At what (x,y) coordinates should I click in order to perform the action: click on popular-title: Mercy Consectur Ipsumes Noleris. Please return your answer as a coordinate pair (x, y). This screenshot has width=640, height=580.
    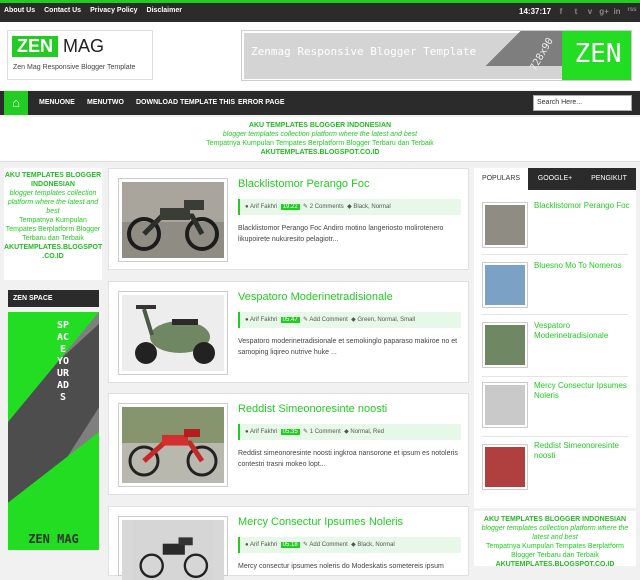
    Looking at the image, I should click on (582, 391).